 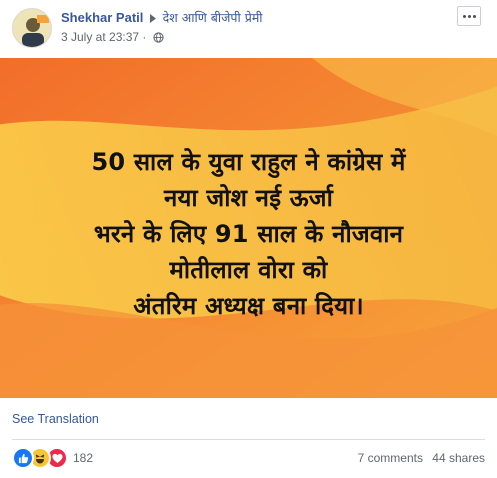 I want to click on shares-count-link: 44 shares, so click(x=458, y=458).